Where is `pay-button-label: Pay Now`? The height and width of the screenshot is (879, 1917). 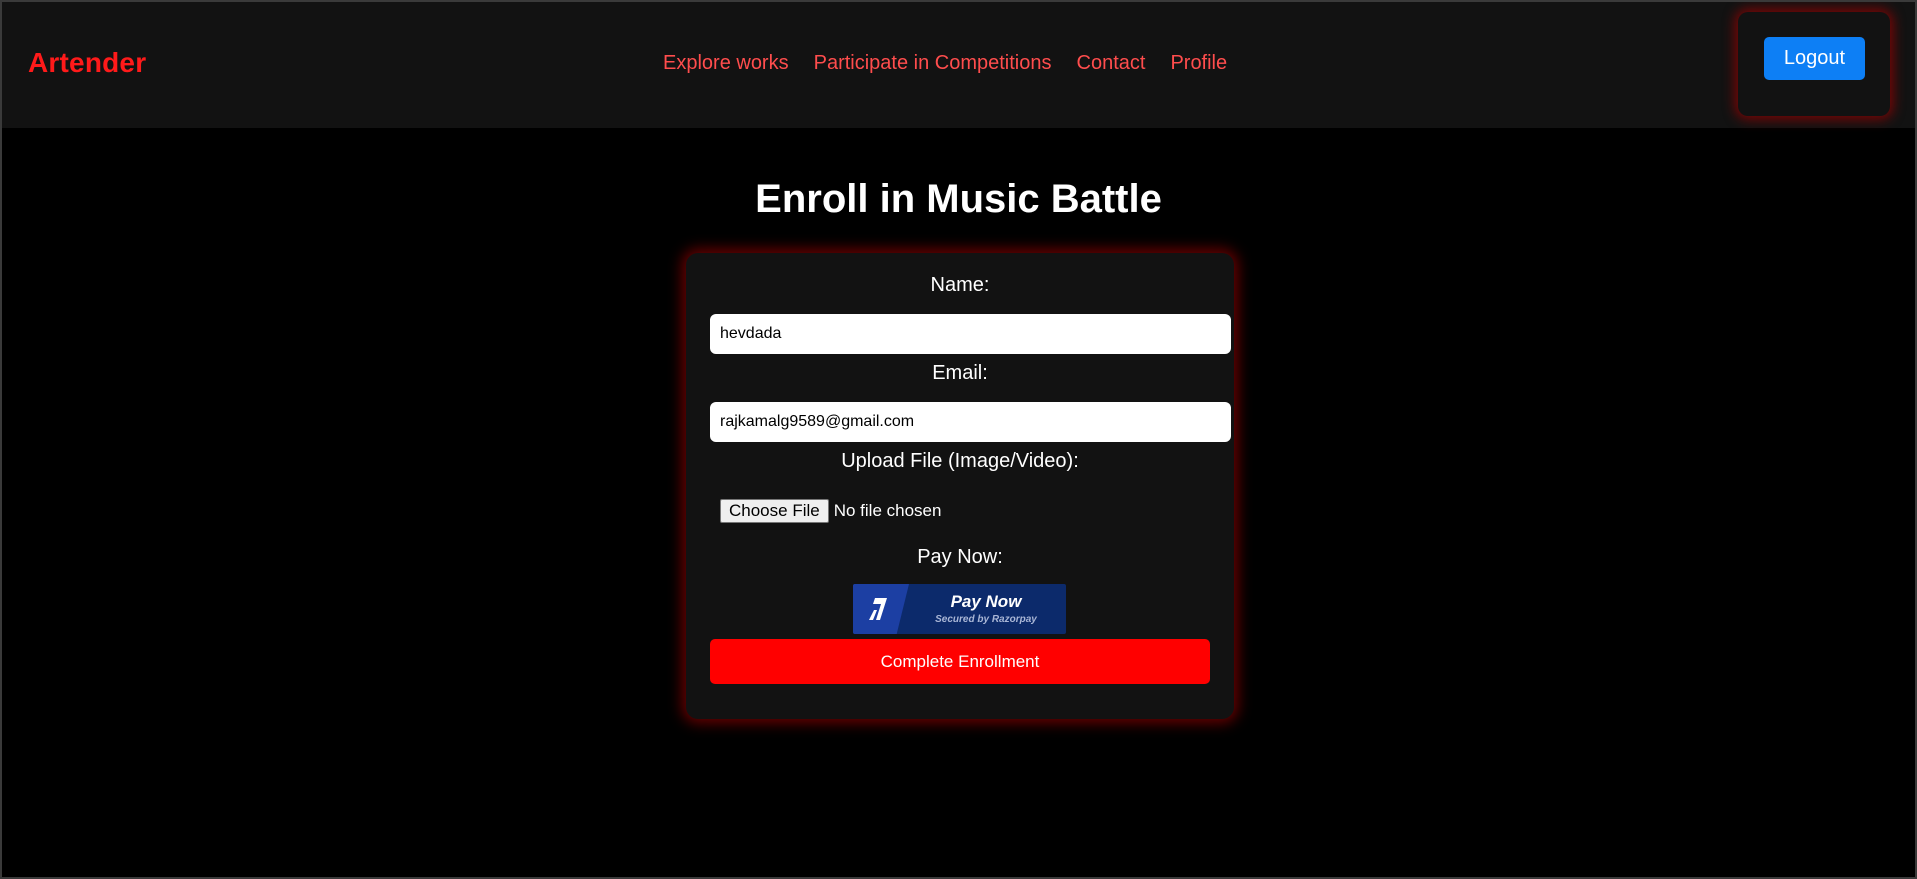 pay-button-label: Pay Now is located at coordinates (986, 601).